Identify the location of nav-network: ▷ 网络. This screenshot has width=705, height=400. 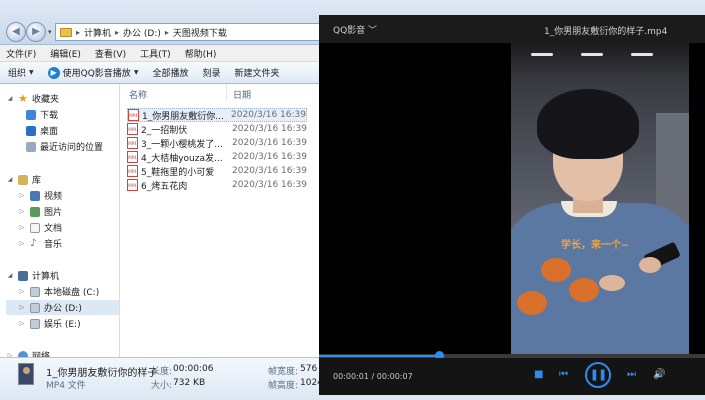
(62, 352).